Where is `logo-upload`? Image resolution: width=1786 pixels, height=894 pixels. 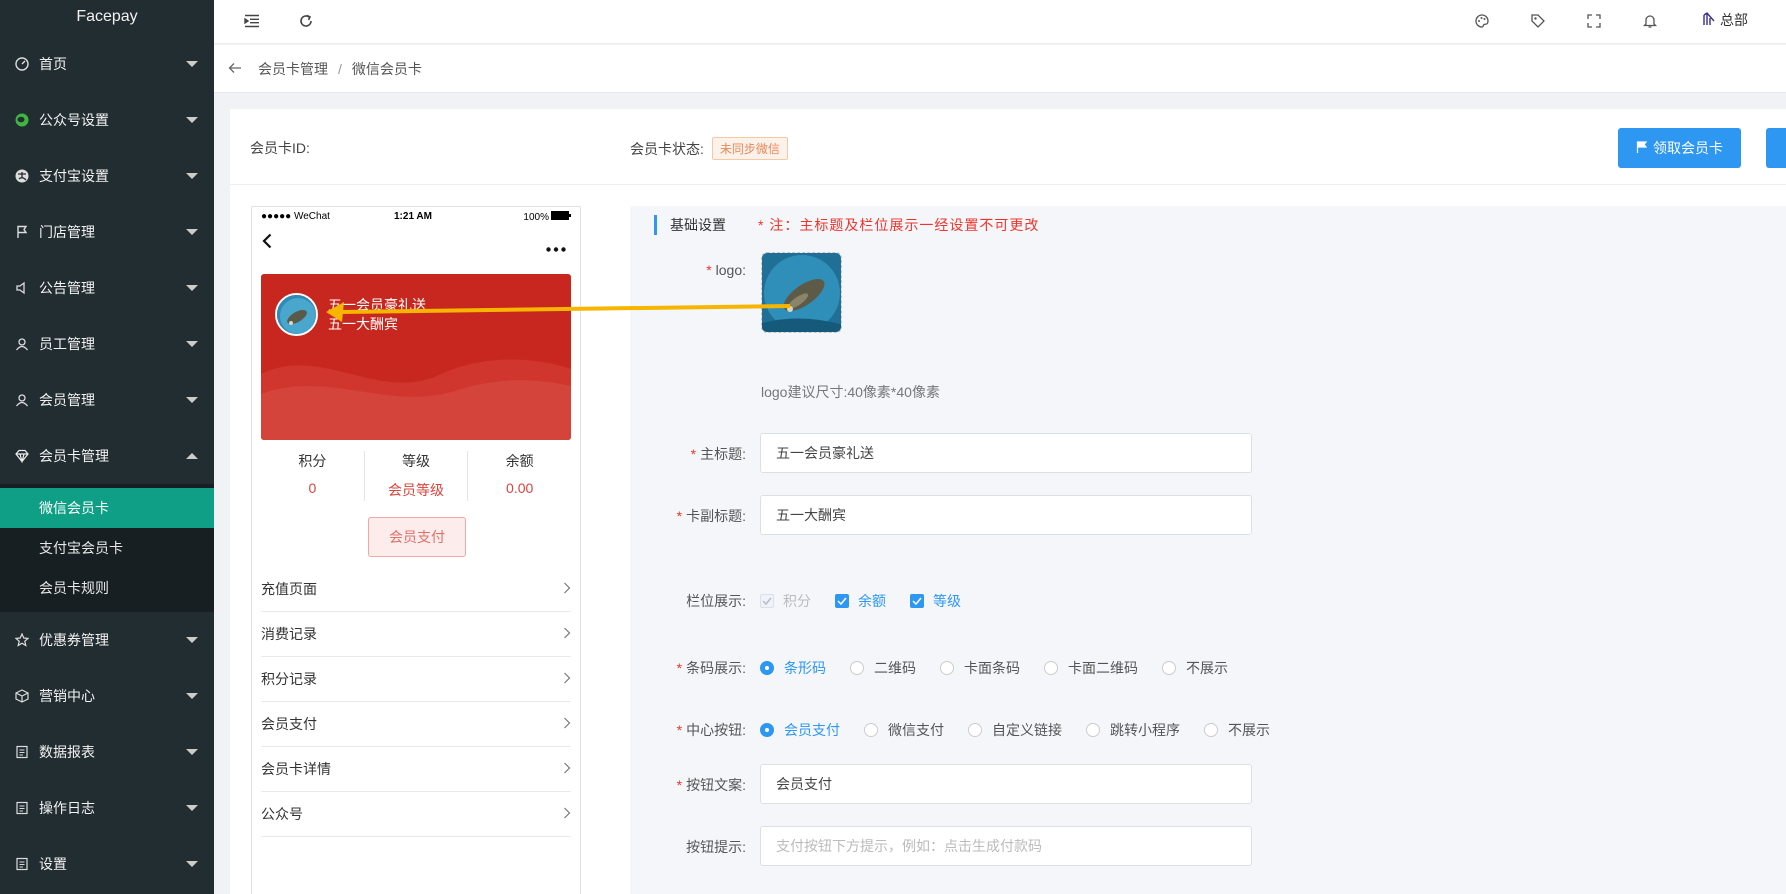
logo-upload is located at coordinates (801, 292).